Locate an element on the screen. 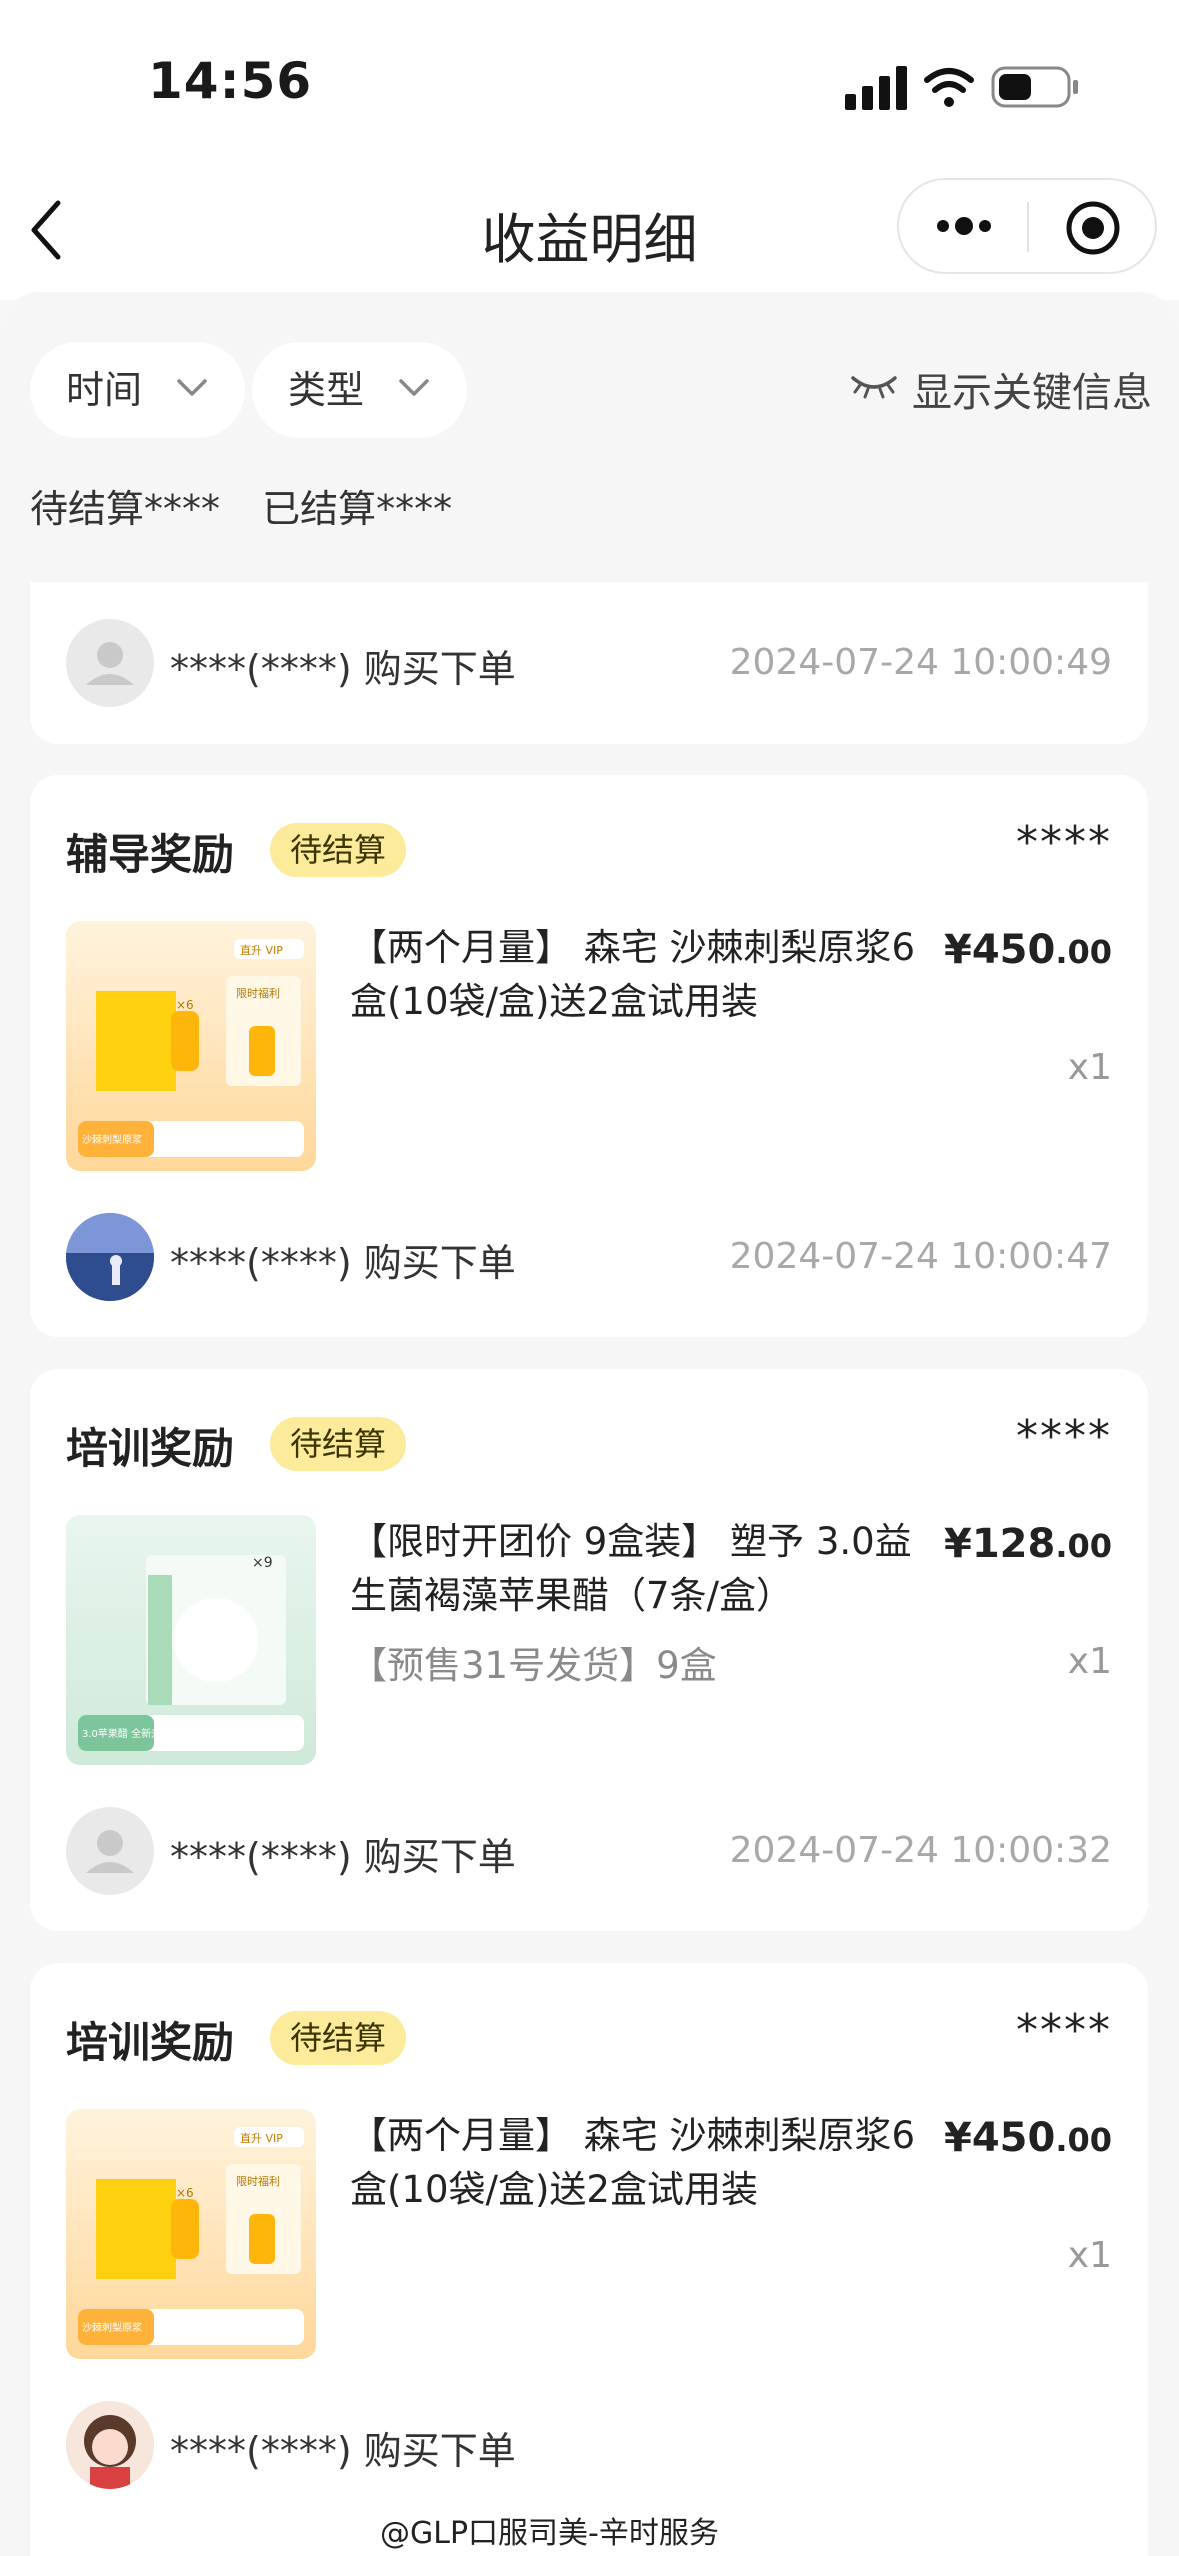 The width and height of the screenshot is (1179, 2556). status-time: 14:56 is located at coordinates (230, 81).